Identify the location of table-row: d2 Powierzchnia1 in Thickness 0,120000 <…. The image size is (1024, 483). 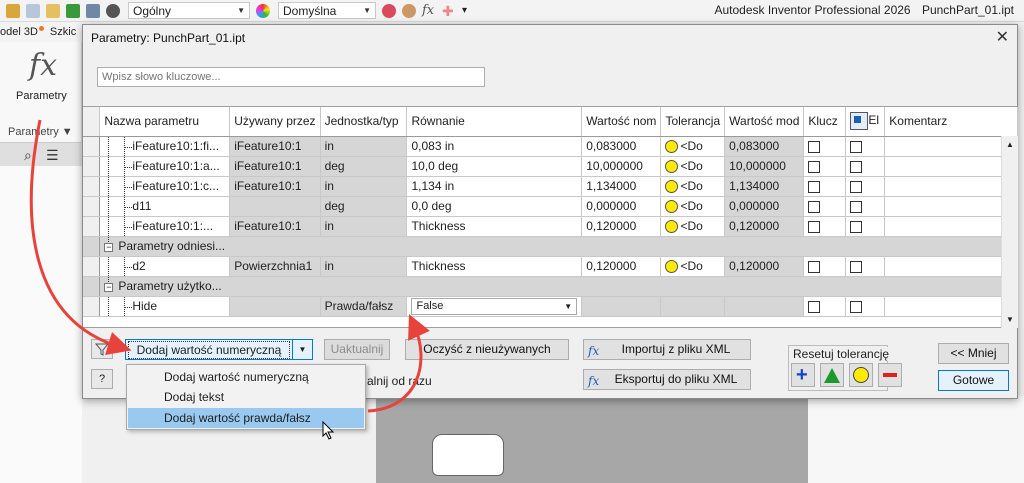
(550, 266).